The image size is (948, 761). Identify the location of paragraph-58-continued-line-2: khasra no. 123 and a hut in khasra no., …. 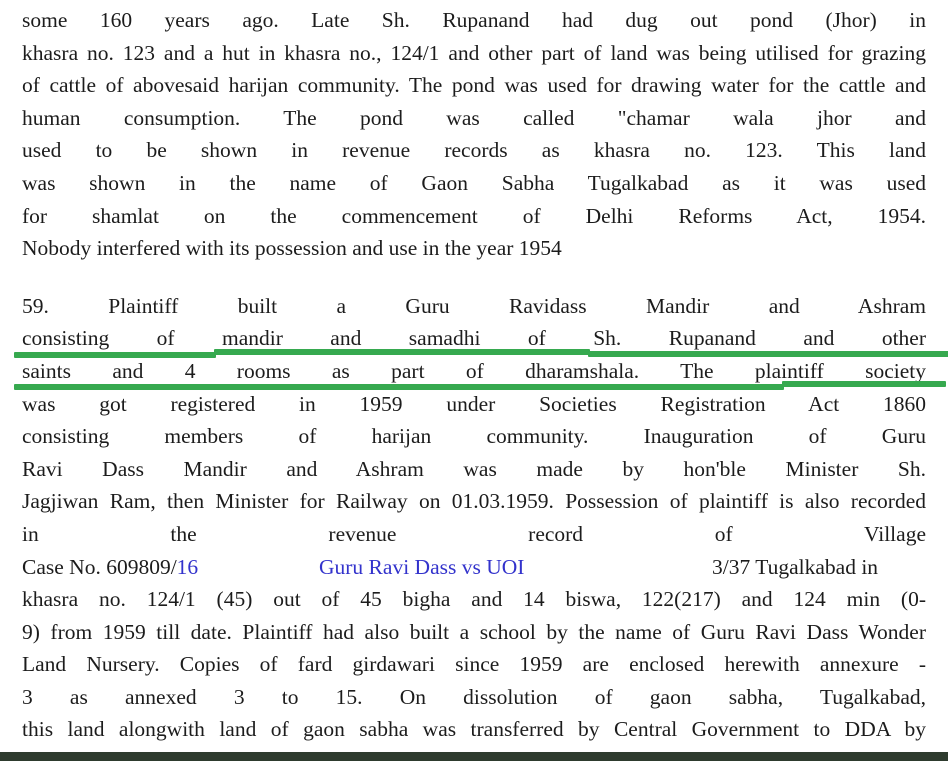
(474, 52).